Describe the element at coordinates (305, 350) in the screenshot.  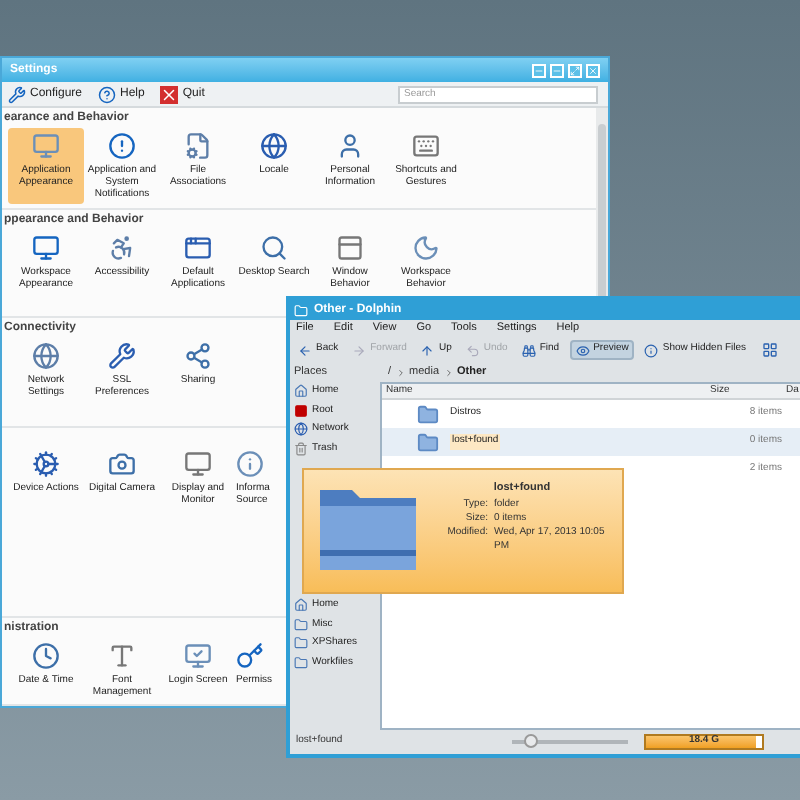
I see `back-icon` at that location.